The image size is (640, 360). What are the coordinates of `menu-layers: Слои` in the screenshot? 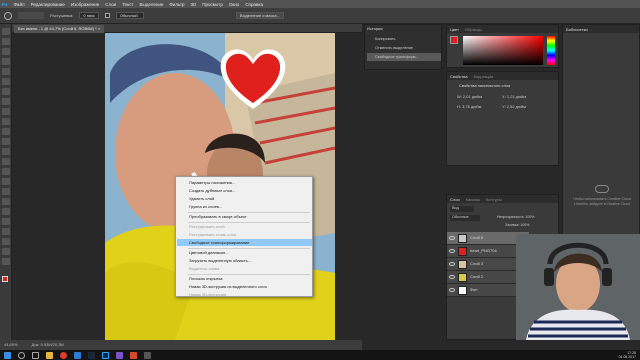 It's located at (110, 4).